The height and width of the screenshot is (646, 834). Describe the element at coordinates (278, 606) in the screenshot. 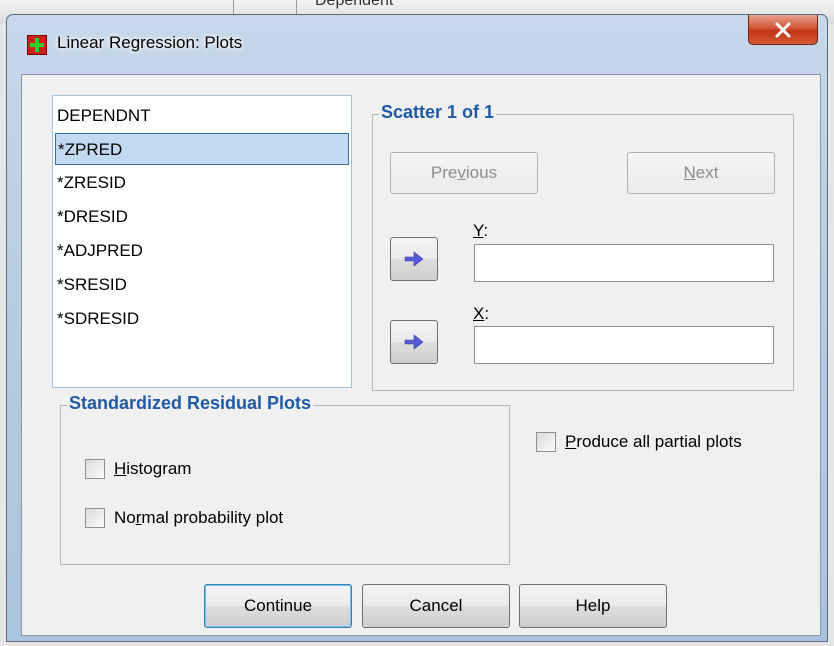

I see `continue-button: Continue` at that location.